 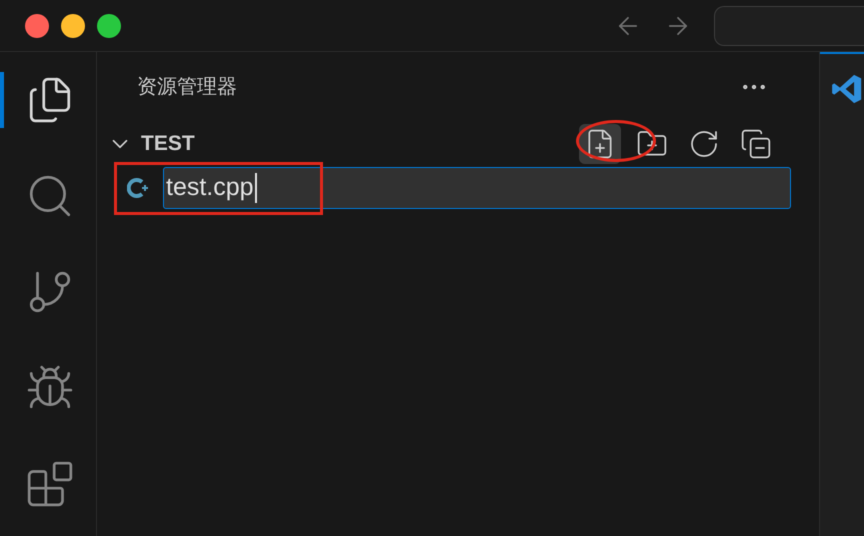 What do you see at coordinates (842, 294) in the screenshot?
I see `editor-tab` at bounding box center [842, 294].